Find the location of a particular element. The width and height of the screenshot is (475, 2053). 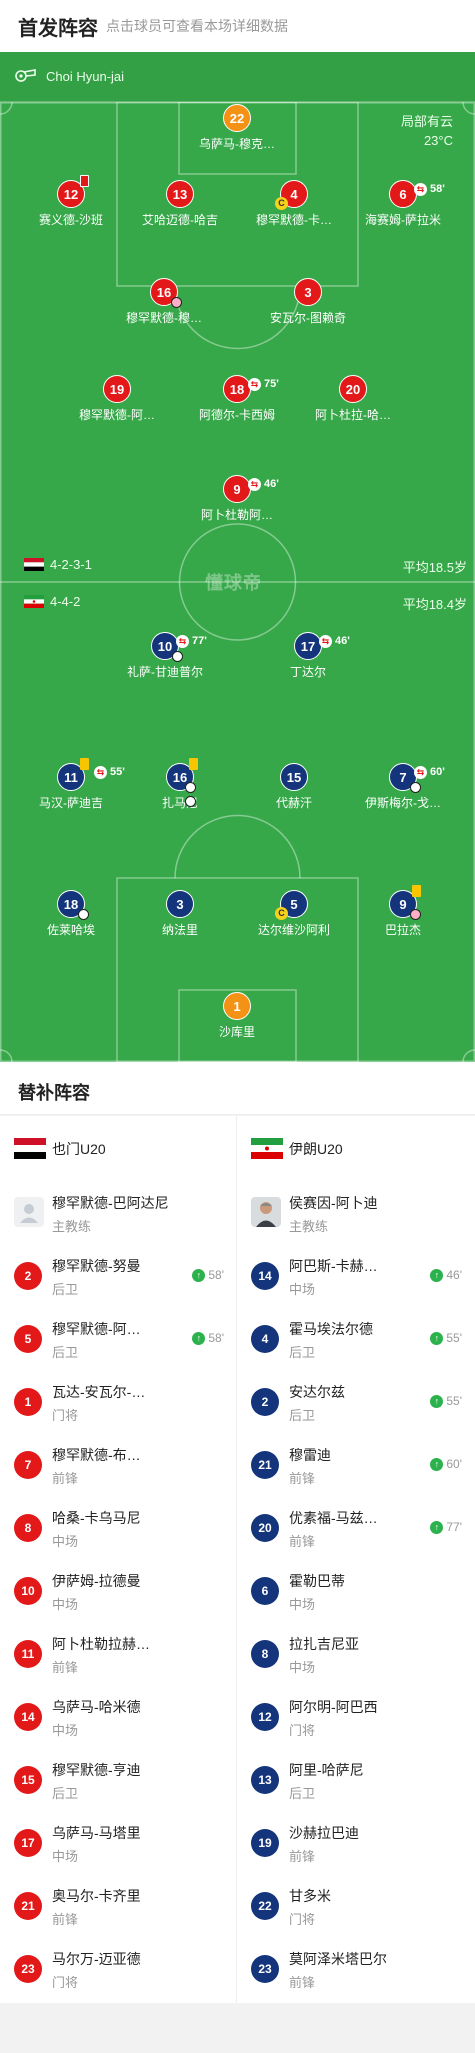

sub-player-row: 4 霍马埃法尔德 后卫 ↑ 55' is located at coordinates (355, 1338).